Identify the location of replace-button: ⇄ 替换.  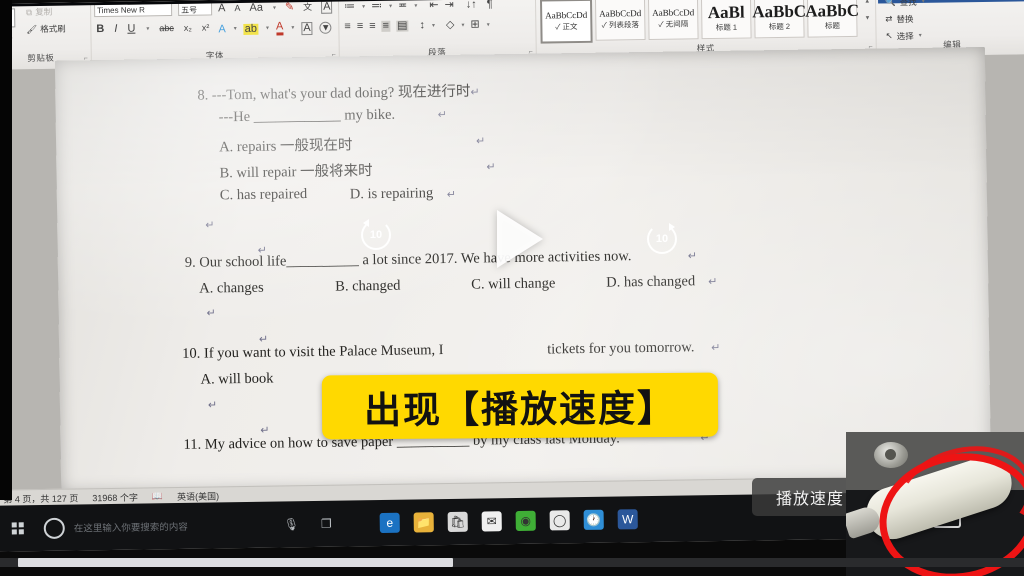
(905, 19).